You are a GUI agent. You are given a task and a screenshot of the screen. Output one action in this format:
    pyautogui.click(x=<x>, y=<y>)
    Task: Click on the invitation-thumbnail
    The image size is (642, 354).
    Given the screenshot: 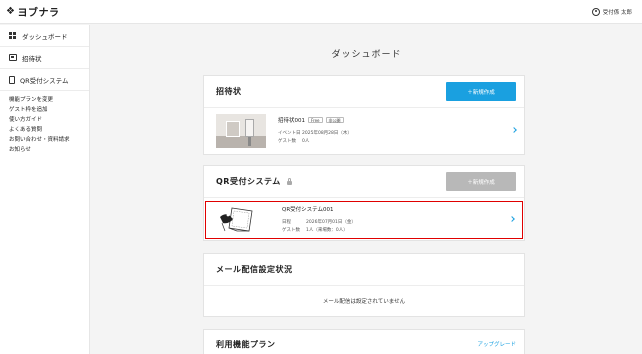 What is the action you would take?
    pyautogui.click(x=241, y=131)
    